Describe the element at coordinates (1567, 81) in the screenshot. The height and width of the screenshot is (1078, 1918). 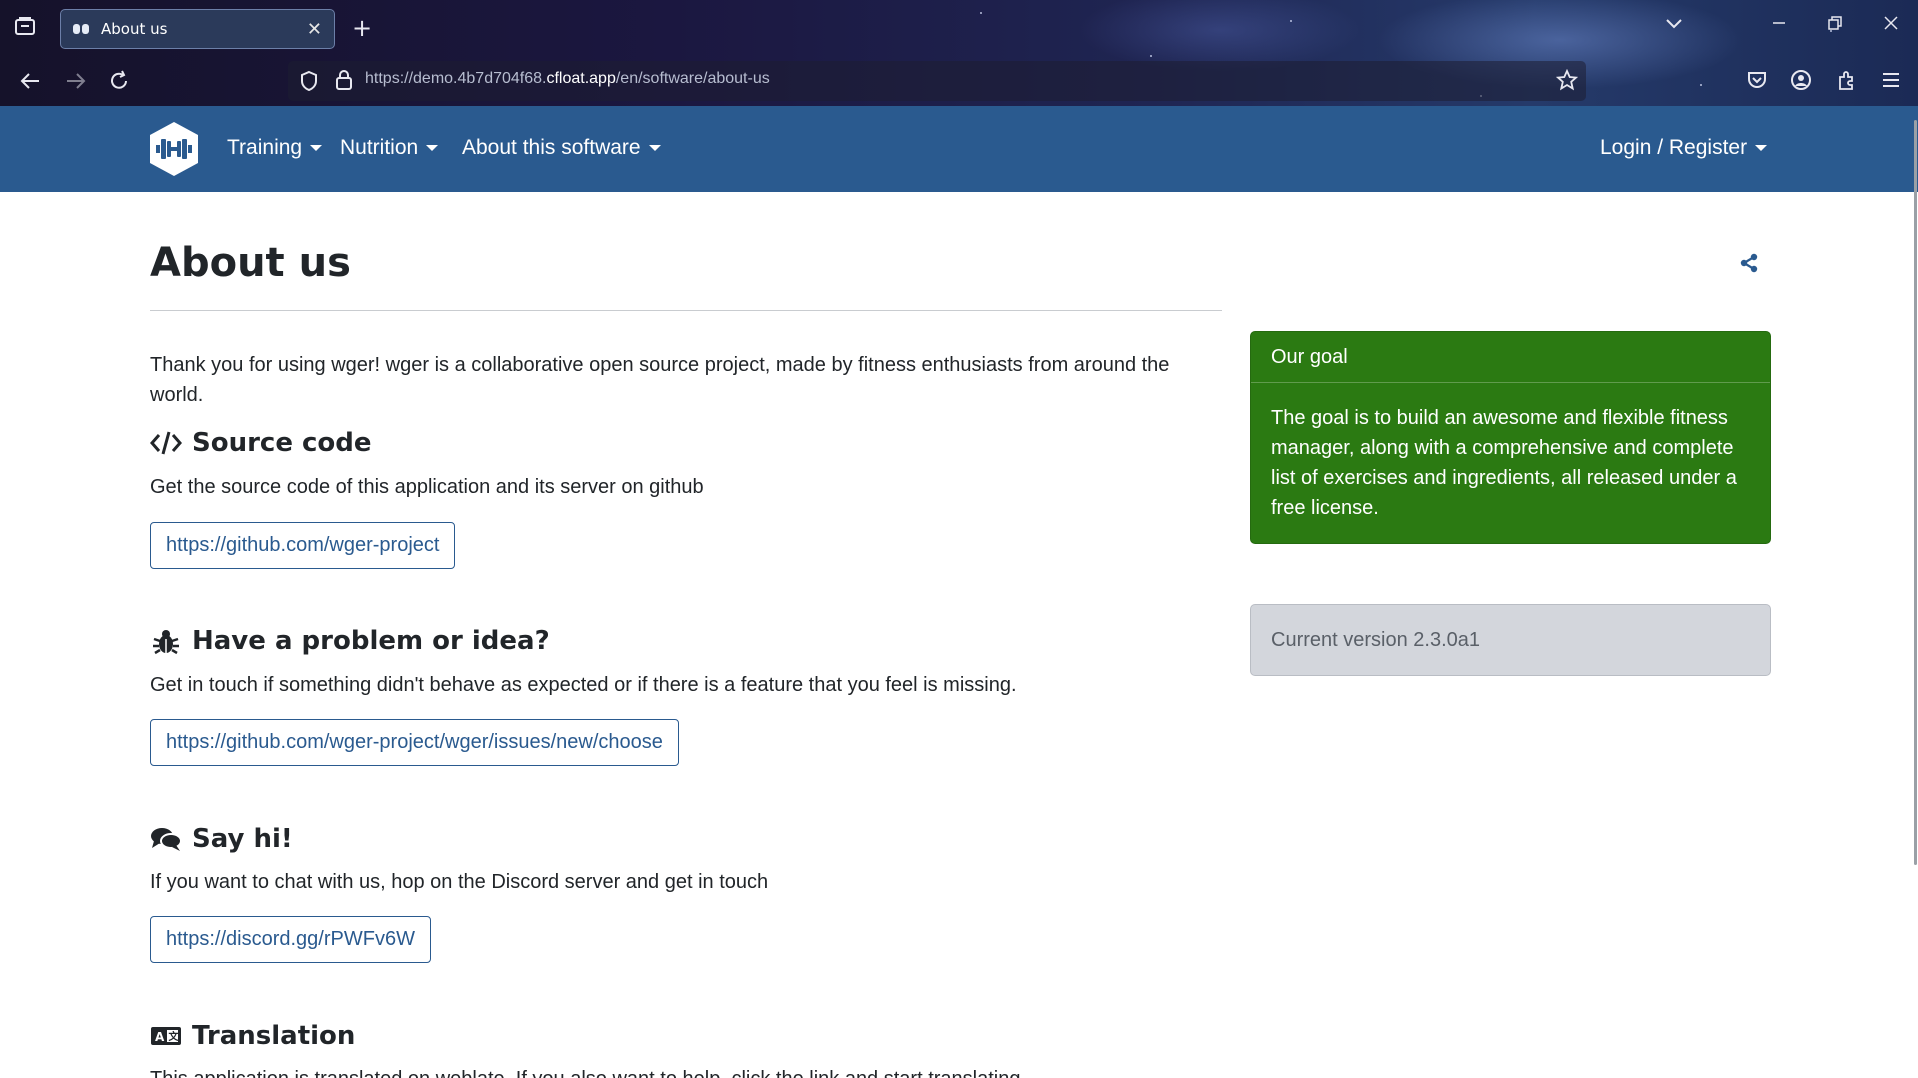
I see `bookmark-star-icon` at that location.